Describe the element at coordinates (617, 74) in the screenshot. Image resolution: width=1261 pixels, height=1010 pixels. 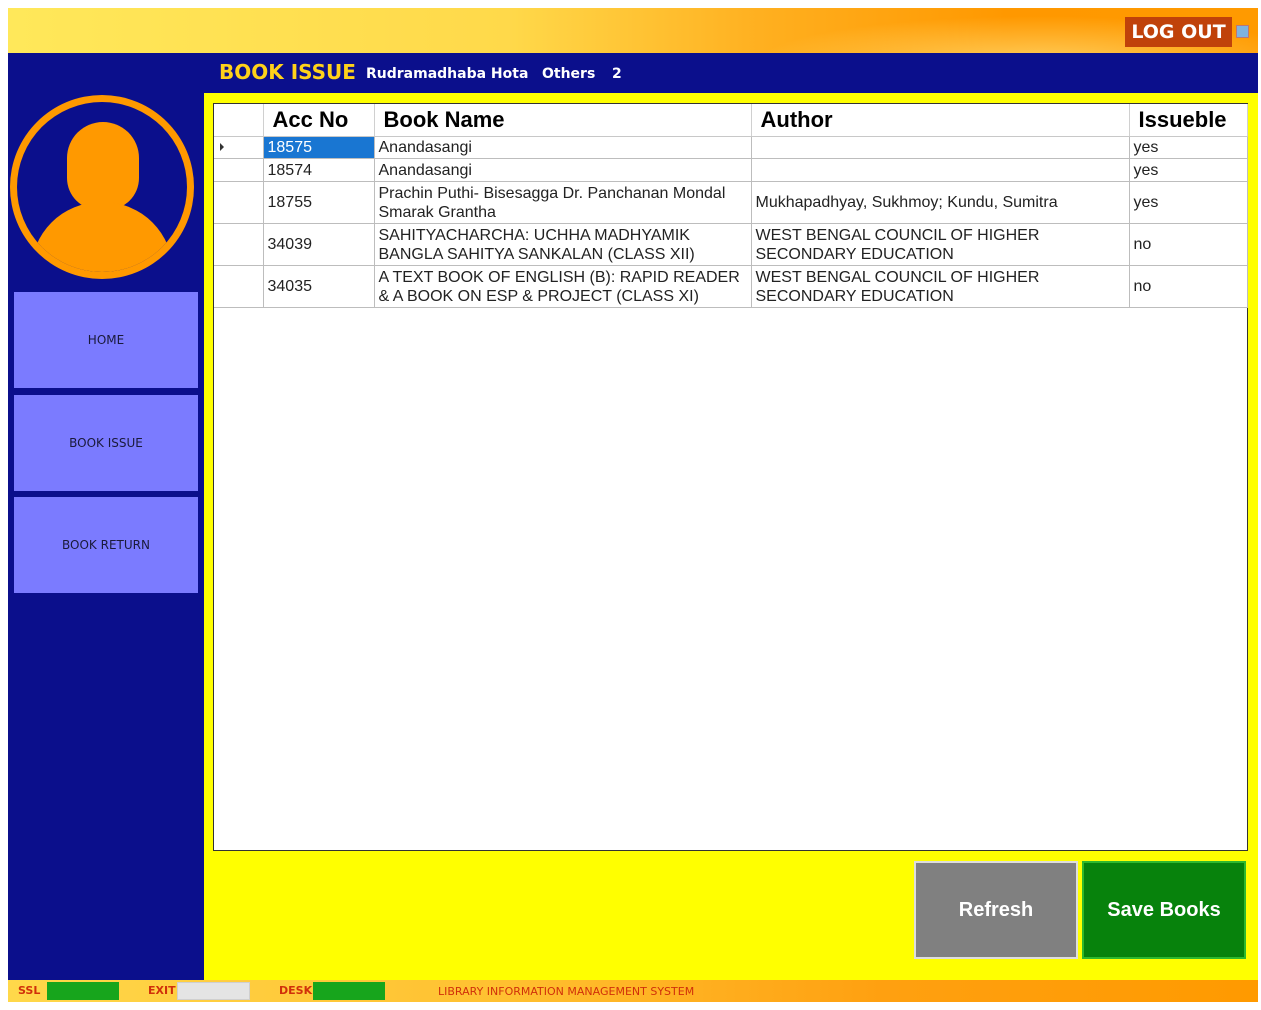
I see `issued-count: 2` at that location.